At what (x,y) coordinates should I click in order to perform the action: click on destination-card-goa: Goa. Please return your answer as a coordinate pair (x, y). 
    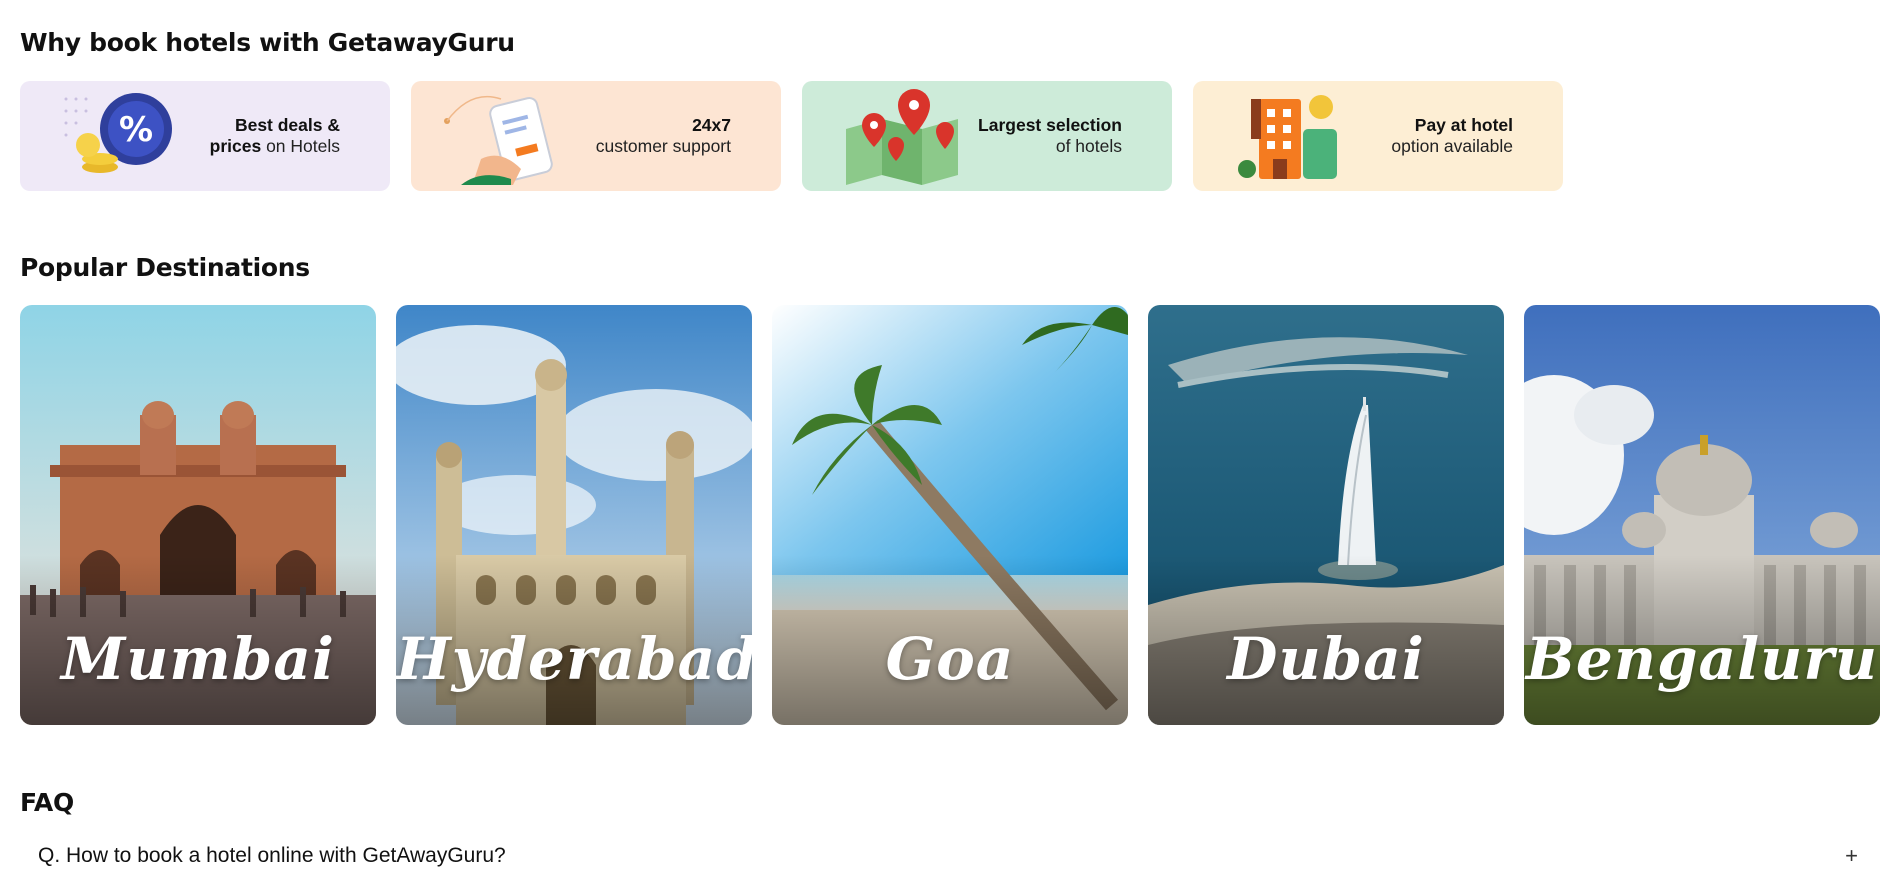
    Looking at the image, I should click on (950, 515).